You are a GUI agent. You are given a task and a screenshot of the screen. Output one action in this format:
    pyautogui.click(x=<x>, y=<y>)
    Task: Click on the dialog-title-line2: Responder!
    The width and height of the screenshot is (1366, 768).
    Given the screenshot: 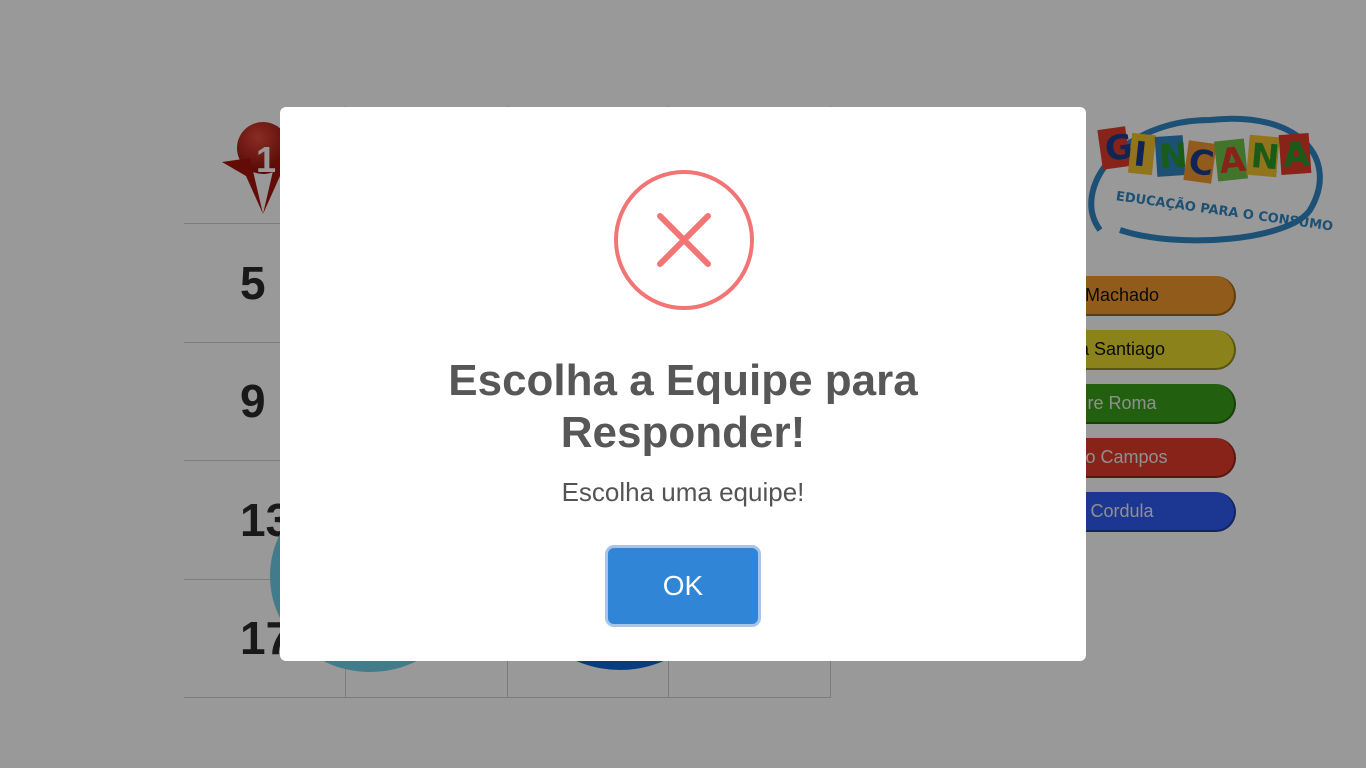 What is the action you would take?
    pyautogui.click(x=683, y=432)
    